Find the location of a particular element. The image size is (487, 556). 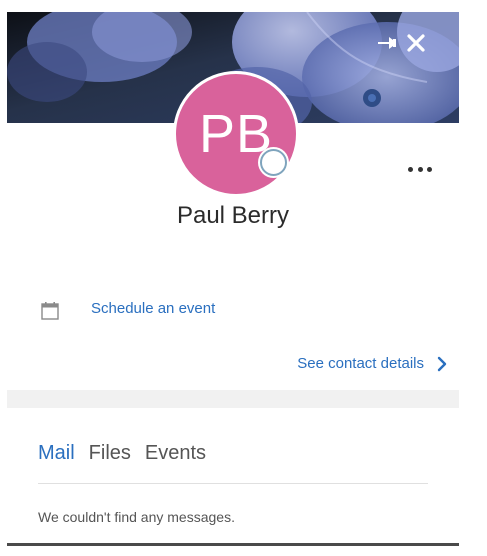

section-divider is located at coordinates (233, 399).